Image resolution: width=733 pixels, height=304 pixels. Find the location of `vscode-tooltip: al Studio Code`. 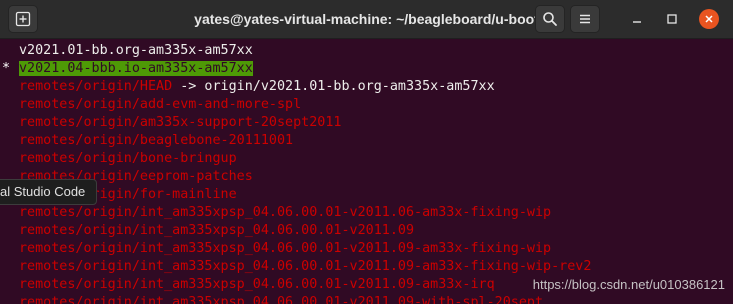

vscode-tooltip: al Studio Code is located at coordinates (48, 192).